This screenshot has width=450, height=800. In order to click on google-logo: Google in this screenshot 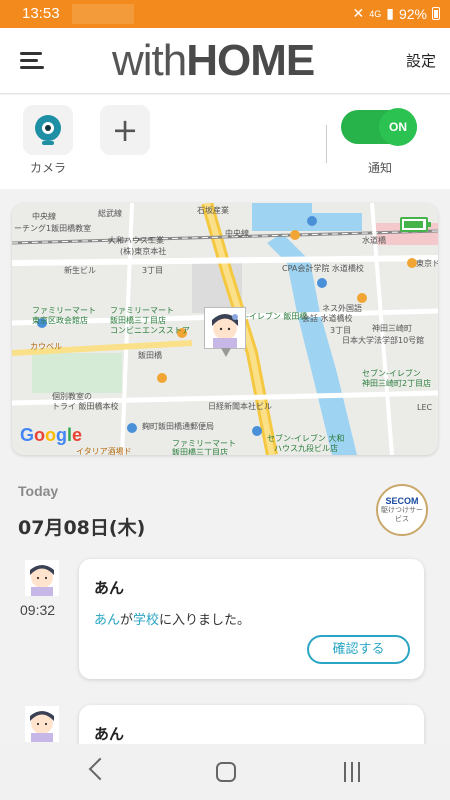, I will do `click(51, 435)`.